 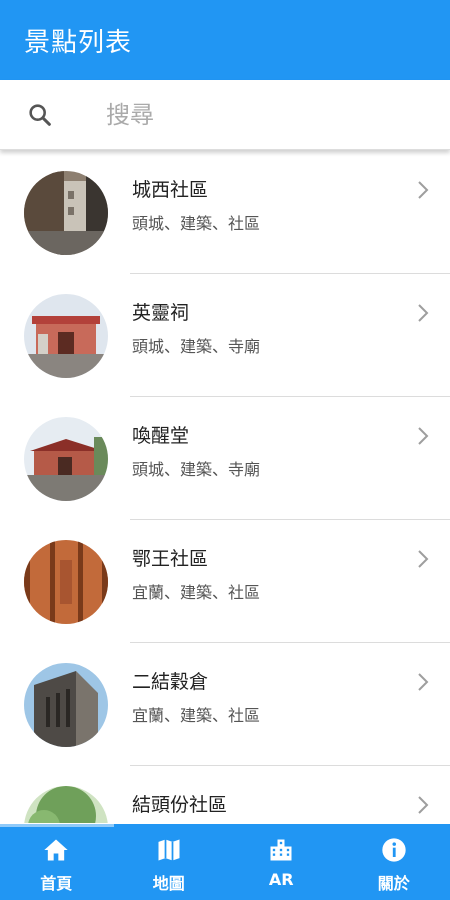 I want to click on list-item: 結頭份社區, so click(x=225, y=794).